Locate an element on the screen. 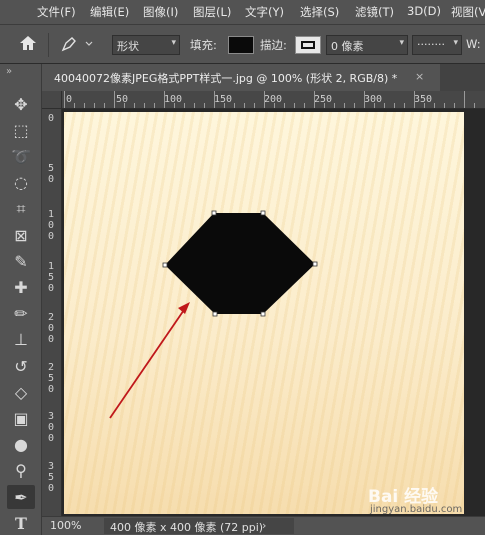 This screenshot has width=485, height=535. ruler-origin is located at coordinates (52, 100).